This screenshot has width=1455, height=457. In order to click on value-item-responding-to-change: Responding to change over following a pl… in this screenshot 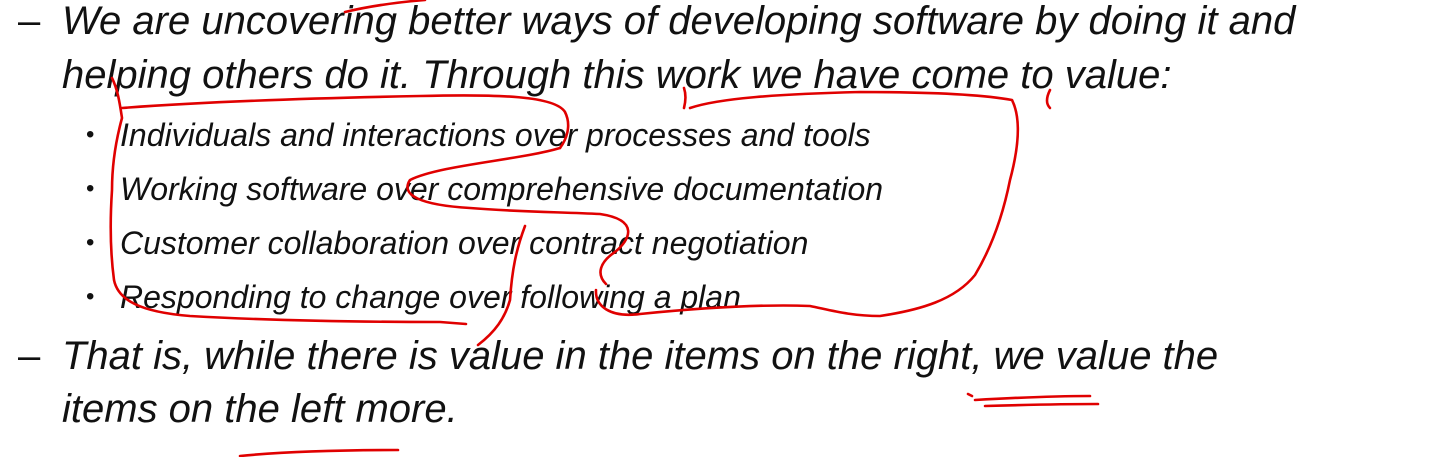, I will do `click(430, 297)`.